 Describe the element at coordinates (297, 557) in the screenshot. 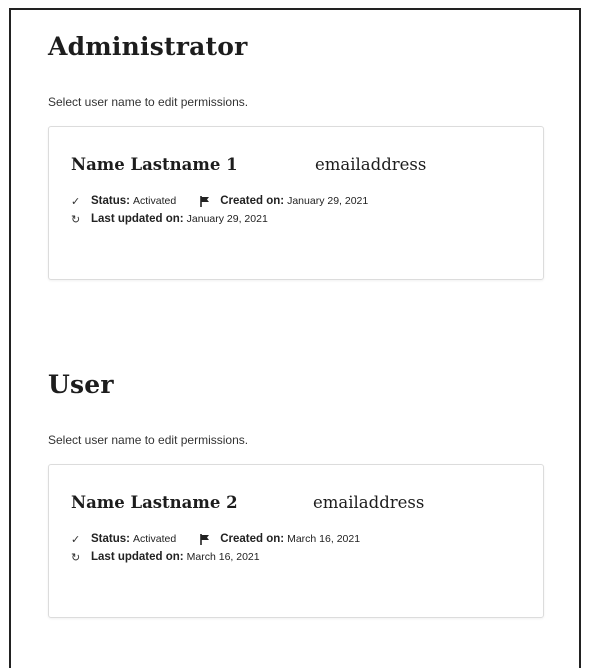

I see `updated-row: ↻ Last updated on: March 16, 2021` at that location.